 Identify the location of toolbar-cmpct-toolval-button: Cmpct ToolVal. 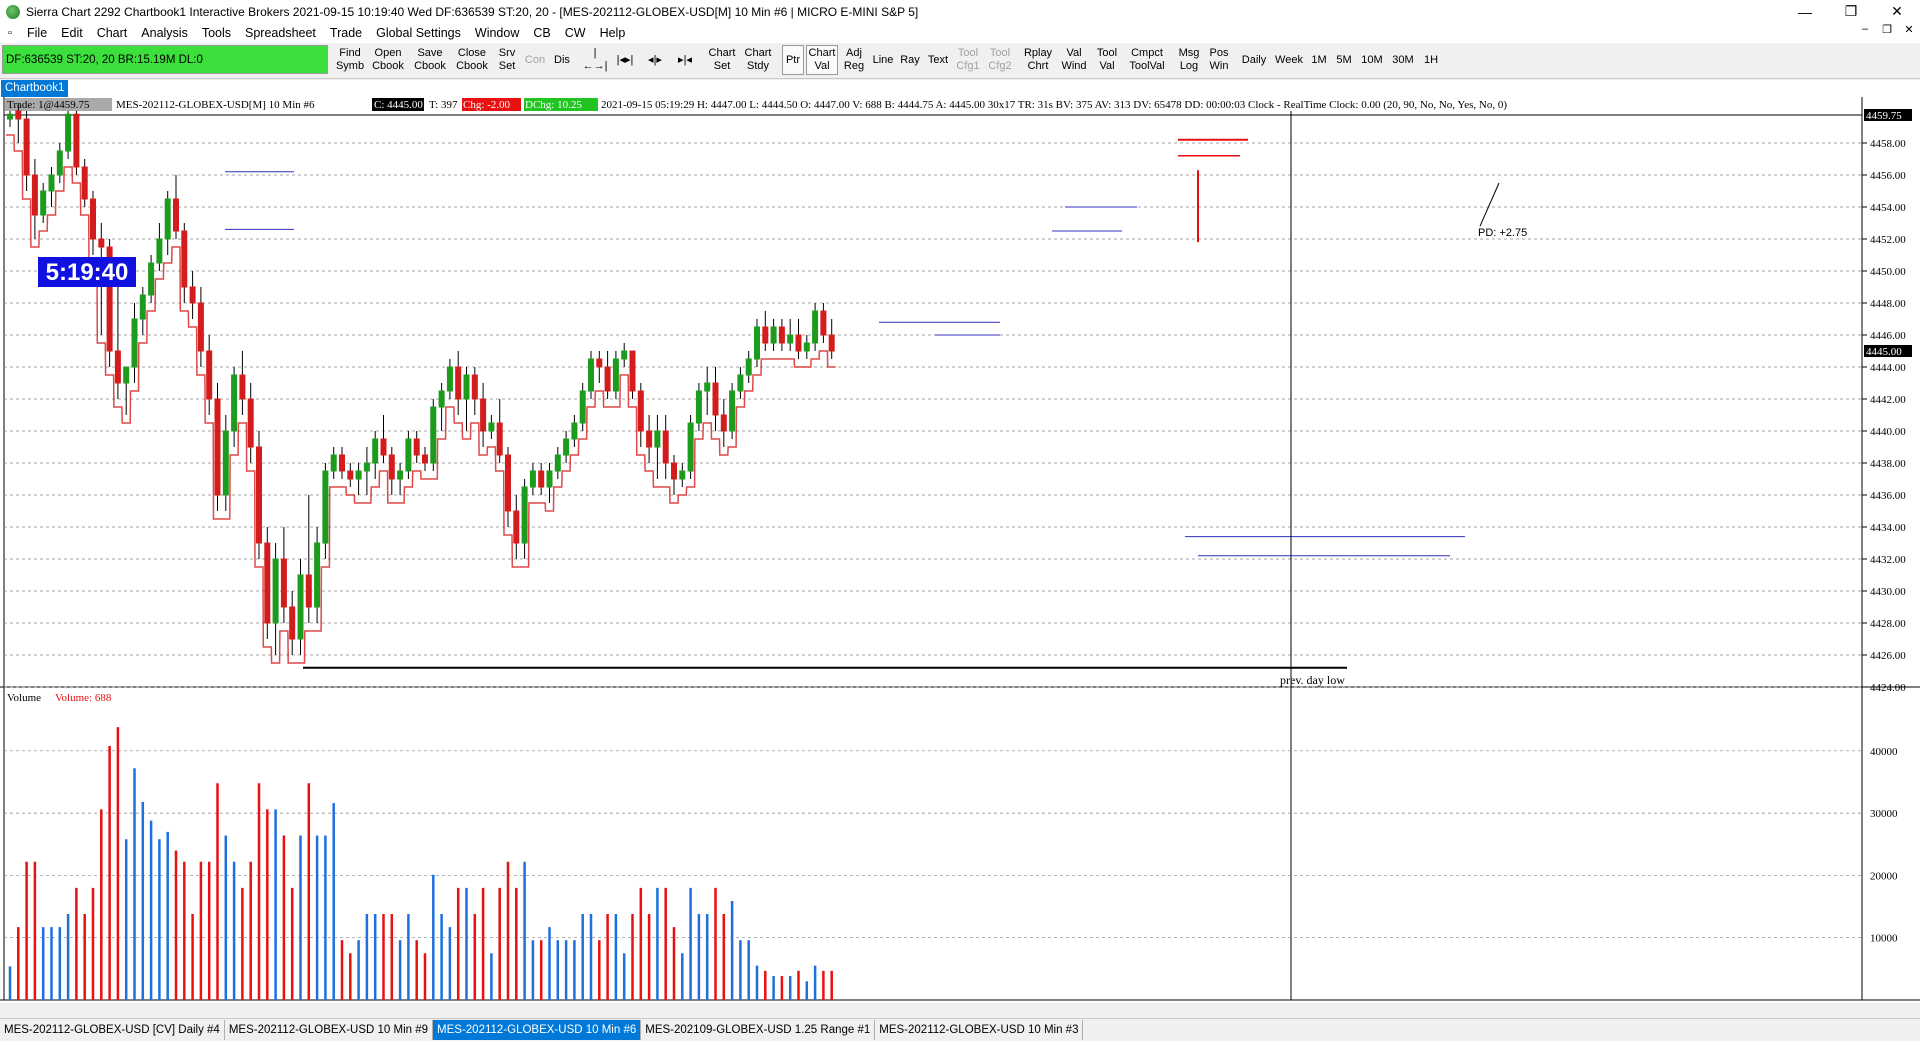
(1147, 60).